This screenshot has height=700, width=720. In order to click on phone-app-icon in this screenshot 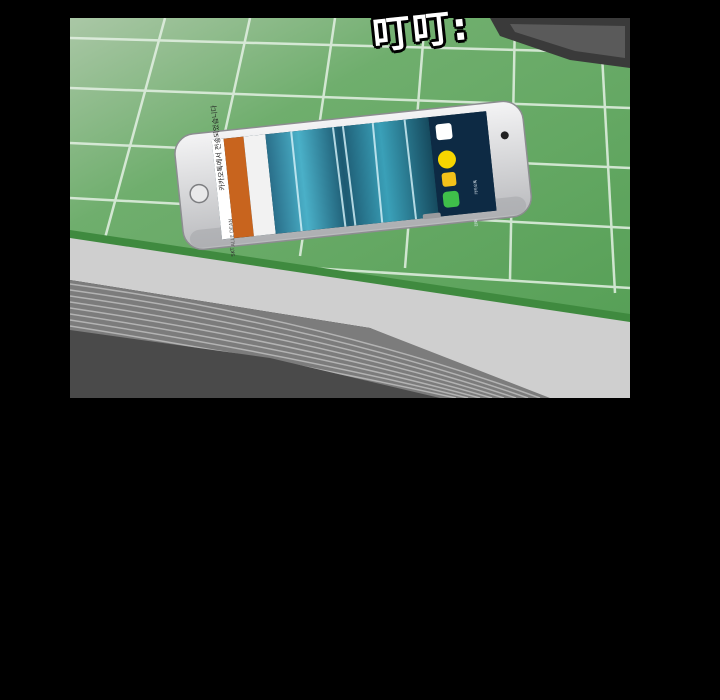, I will do `click(451, 199)`.